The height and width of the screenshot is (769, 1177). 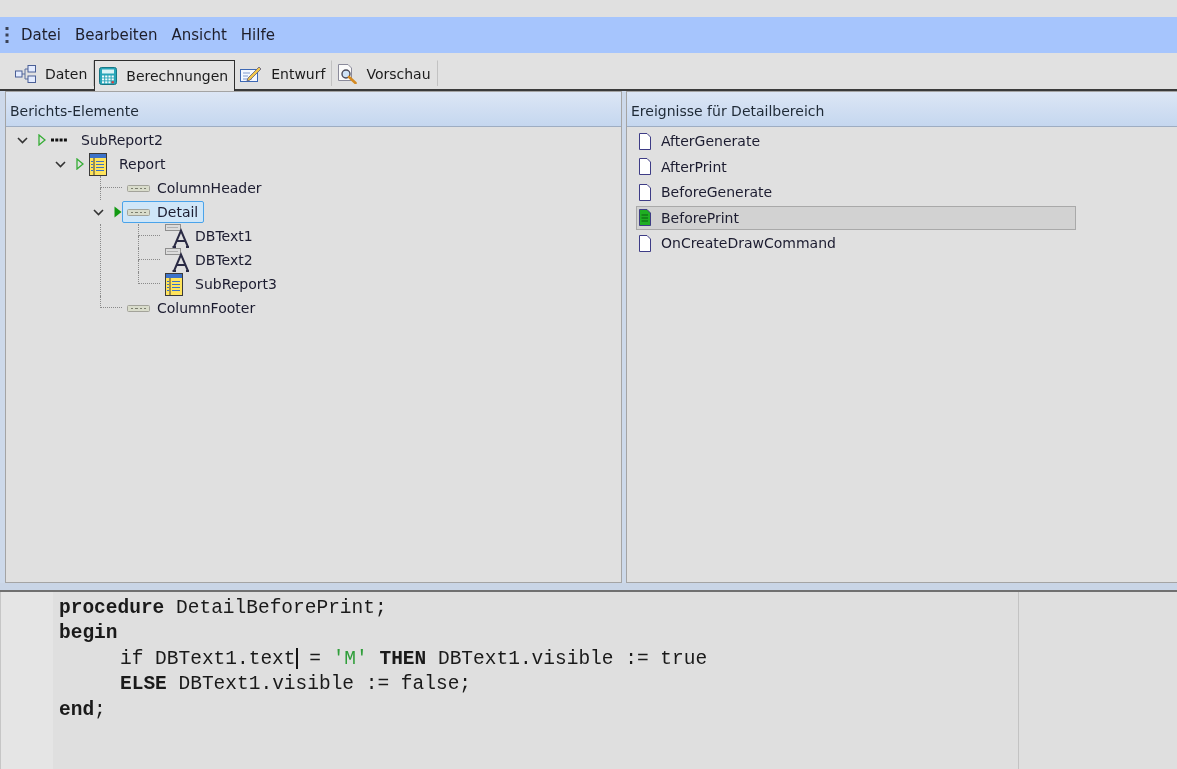 What do you see at coordinates (508, 658) in the screenshot?
I see `code-line: = 'M' THEN DBText1.visible := true` at bounding box center [508, 658].